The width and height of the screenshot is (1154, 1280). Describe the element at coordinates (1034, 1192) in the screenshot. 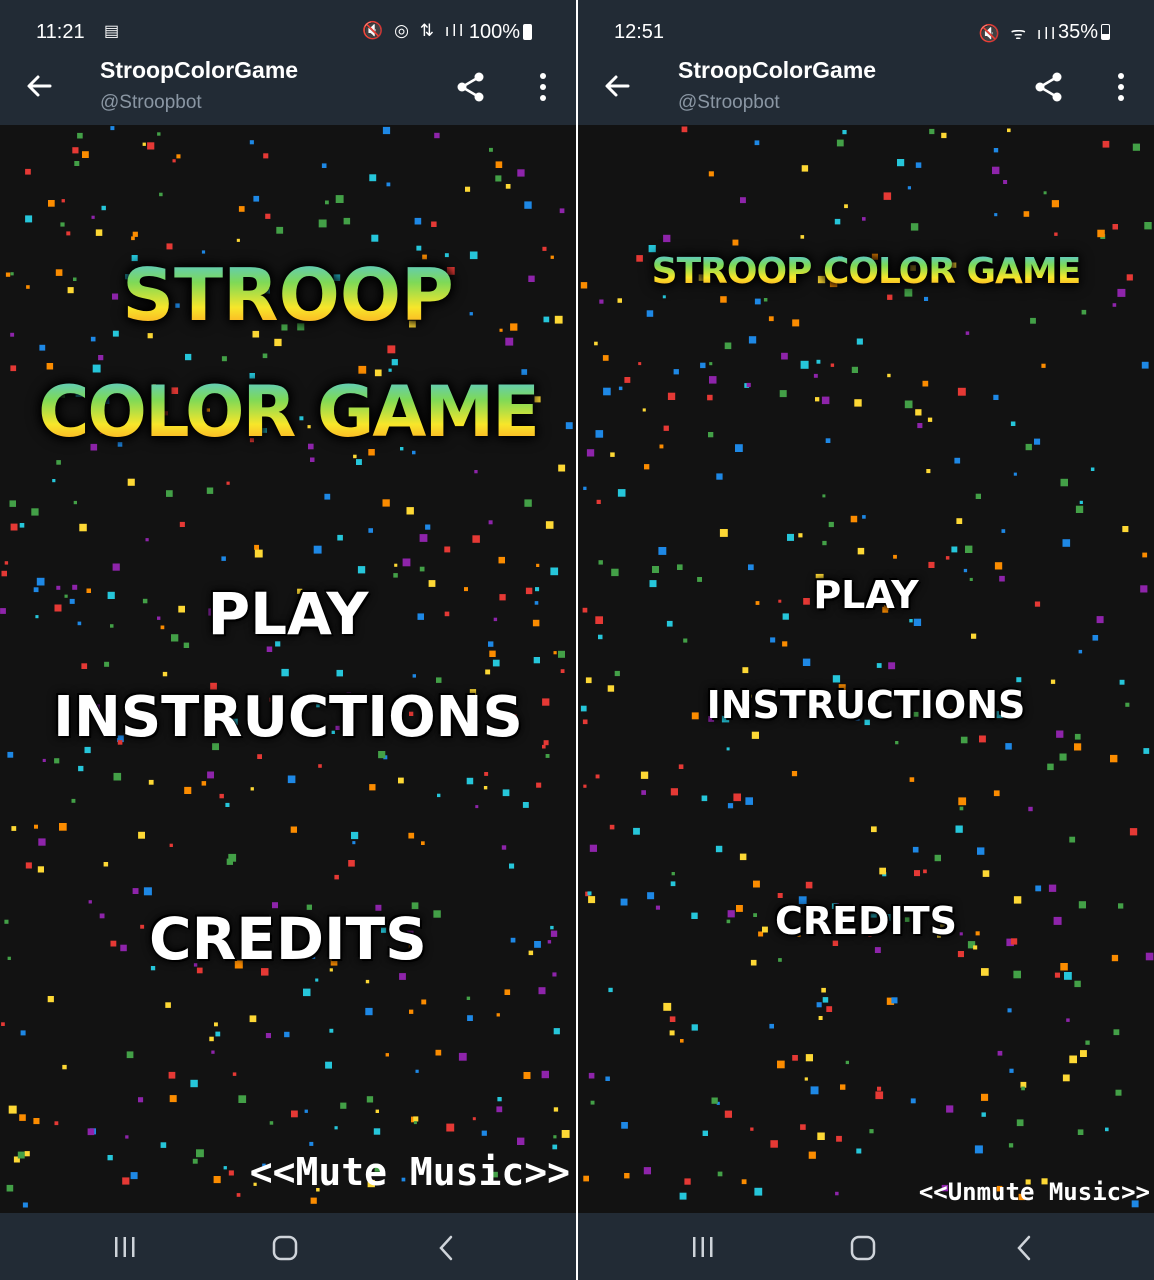

I see `unmute-music-button: <<Unmute Music>>` at that location.